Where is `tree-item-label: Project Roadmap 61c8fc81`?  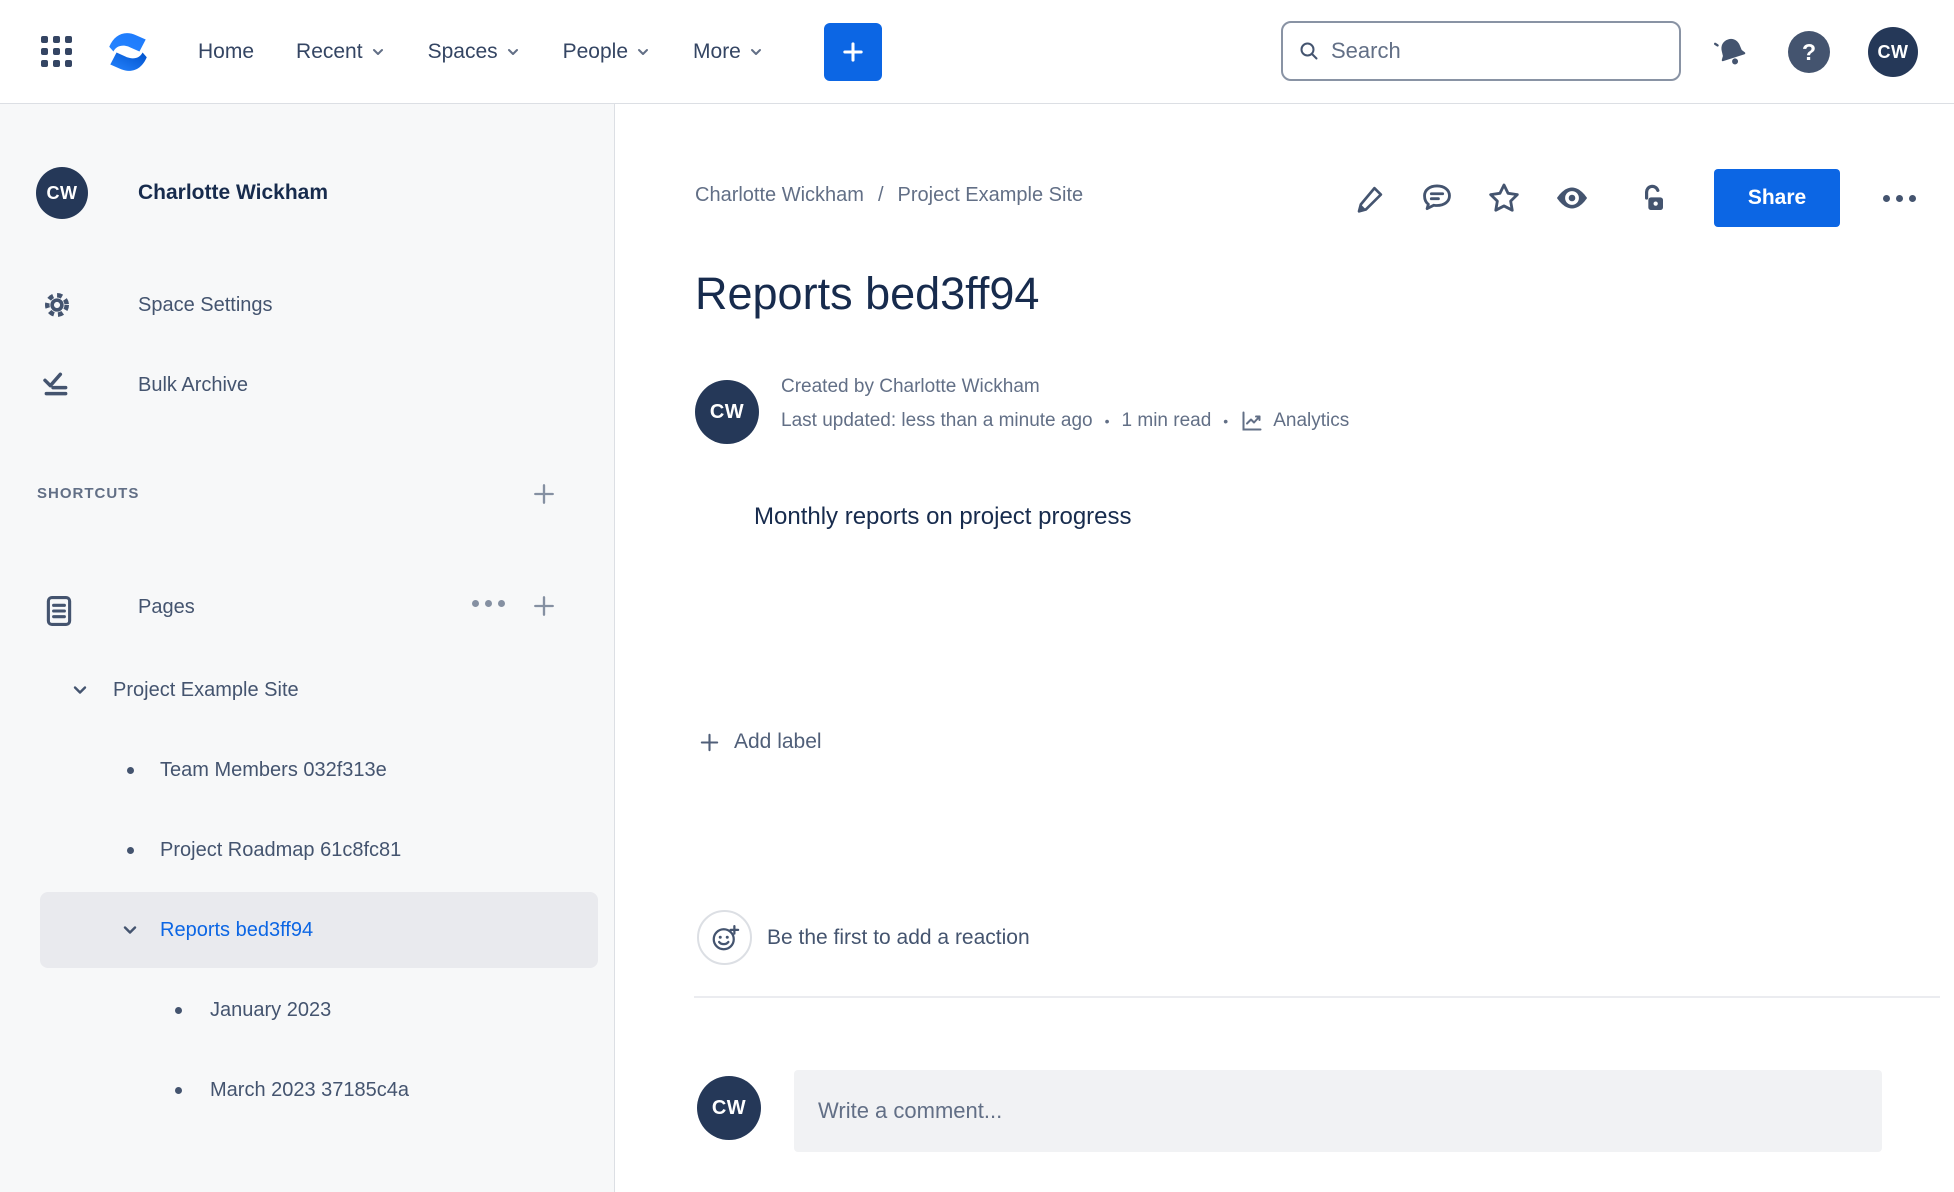
tree-item-label: Project Roadmap 61c8fc81 is located at coordinates (281, 849).